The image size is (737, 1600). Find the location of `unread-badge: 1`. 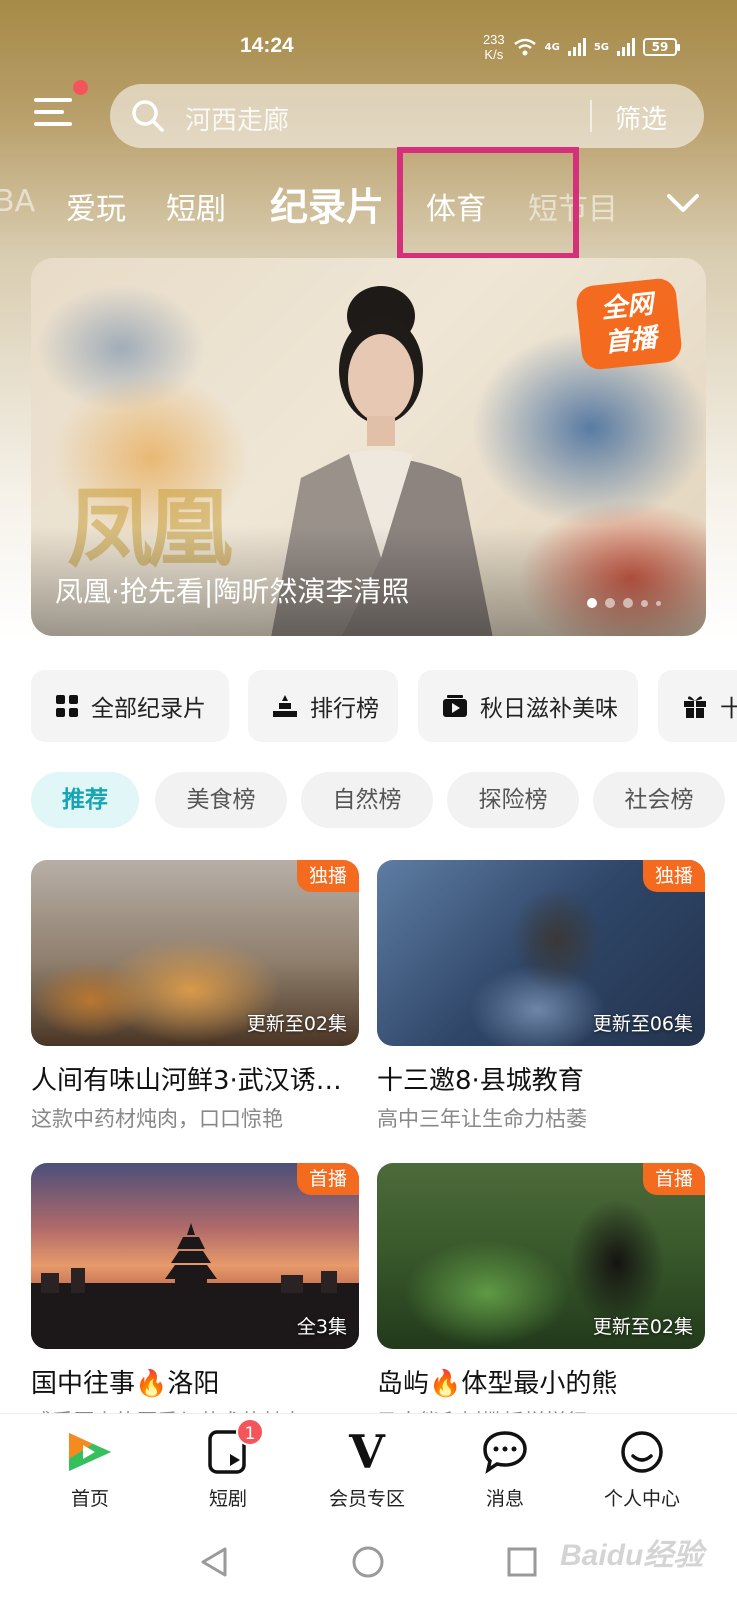

unread-badge: 1 is located at coordinates (250, 1432).